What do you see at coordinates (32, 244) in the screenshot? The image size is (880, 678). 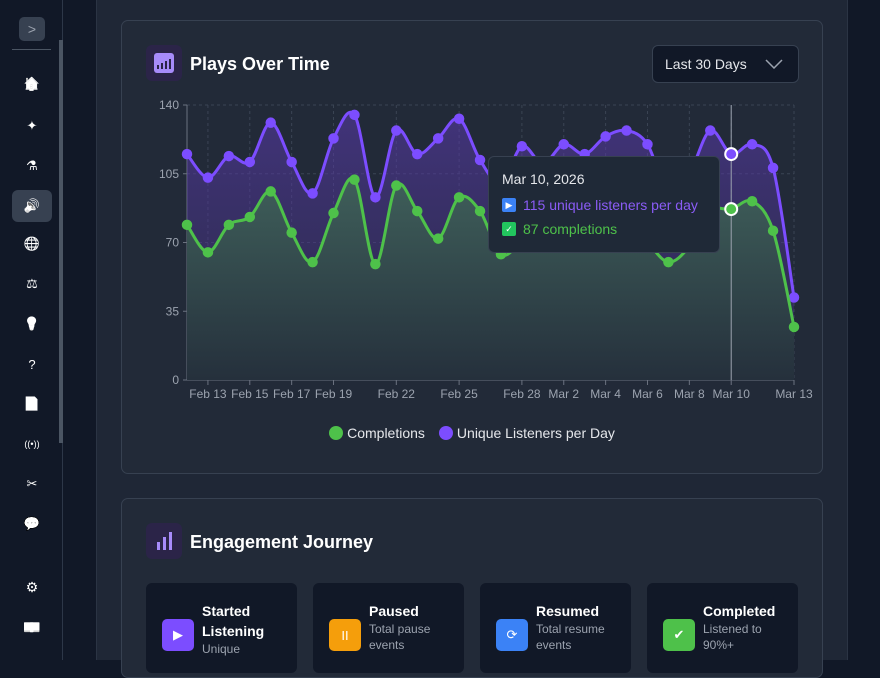 I see `sidebar-item-globe: 🌐` at bounding box center [32, 244].